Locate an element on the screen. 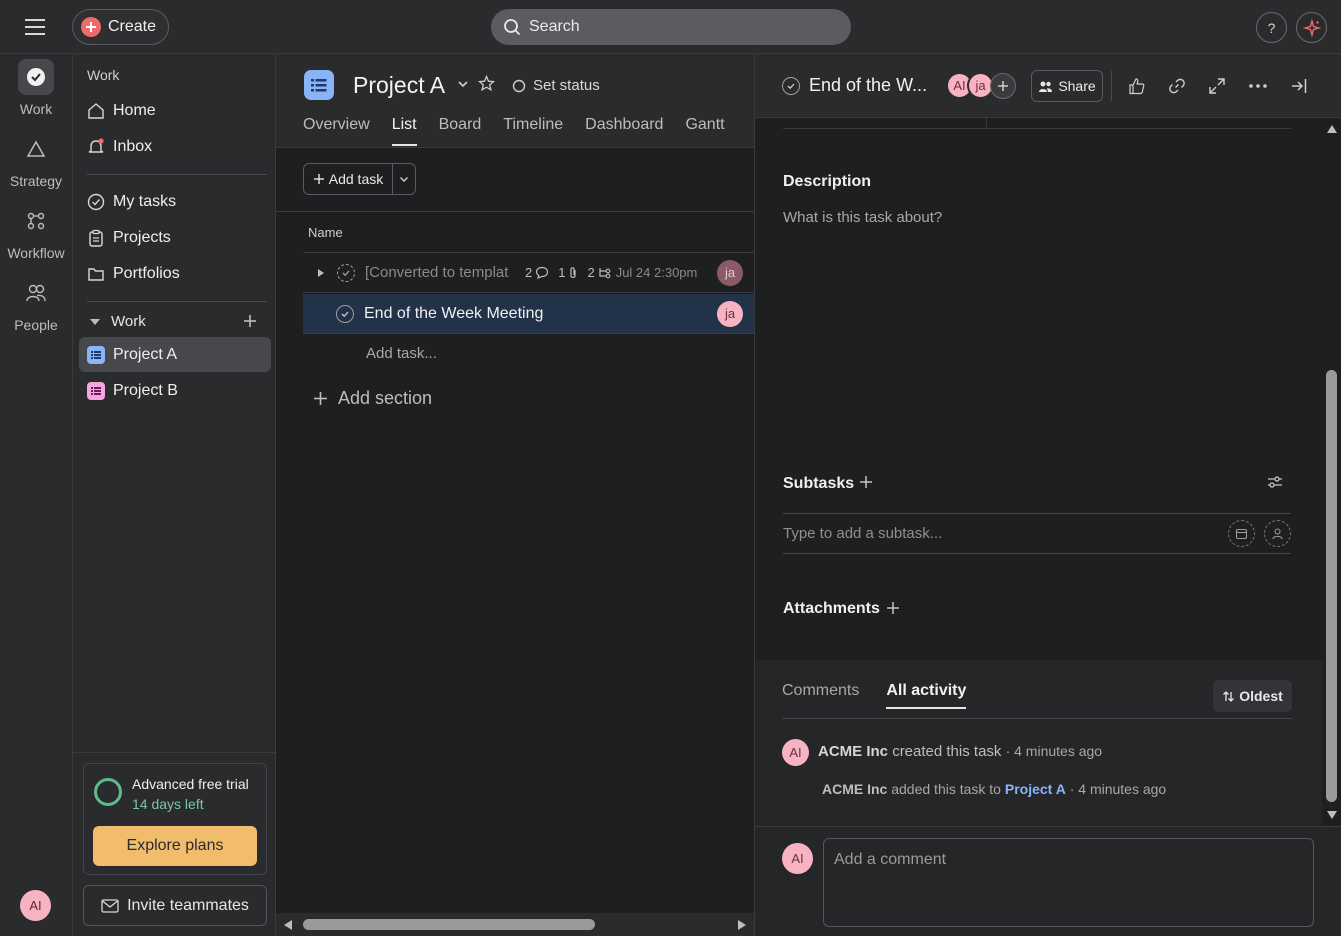 Image resolution: width=1341 pixels, height=936 pixels. sidebar-item-project-b: Project B is located at coordinates (175, 390).